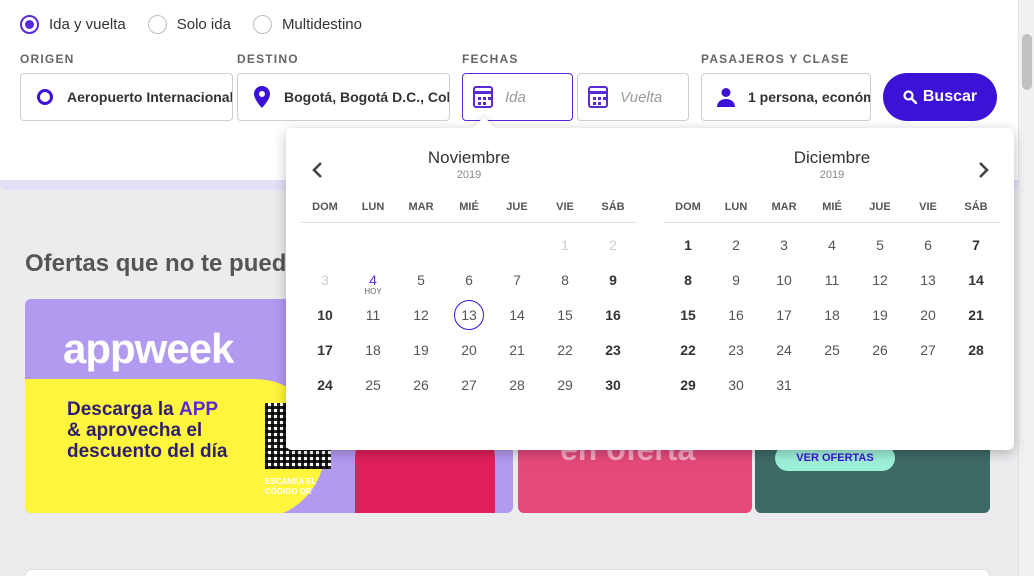 The height and width of the screenshot is (576, 1034). I want to click on day-number: 18, so click(373, 349).